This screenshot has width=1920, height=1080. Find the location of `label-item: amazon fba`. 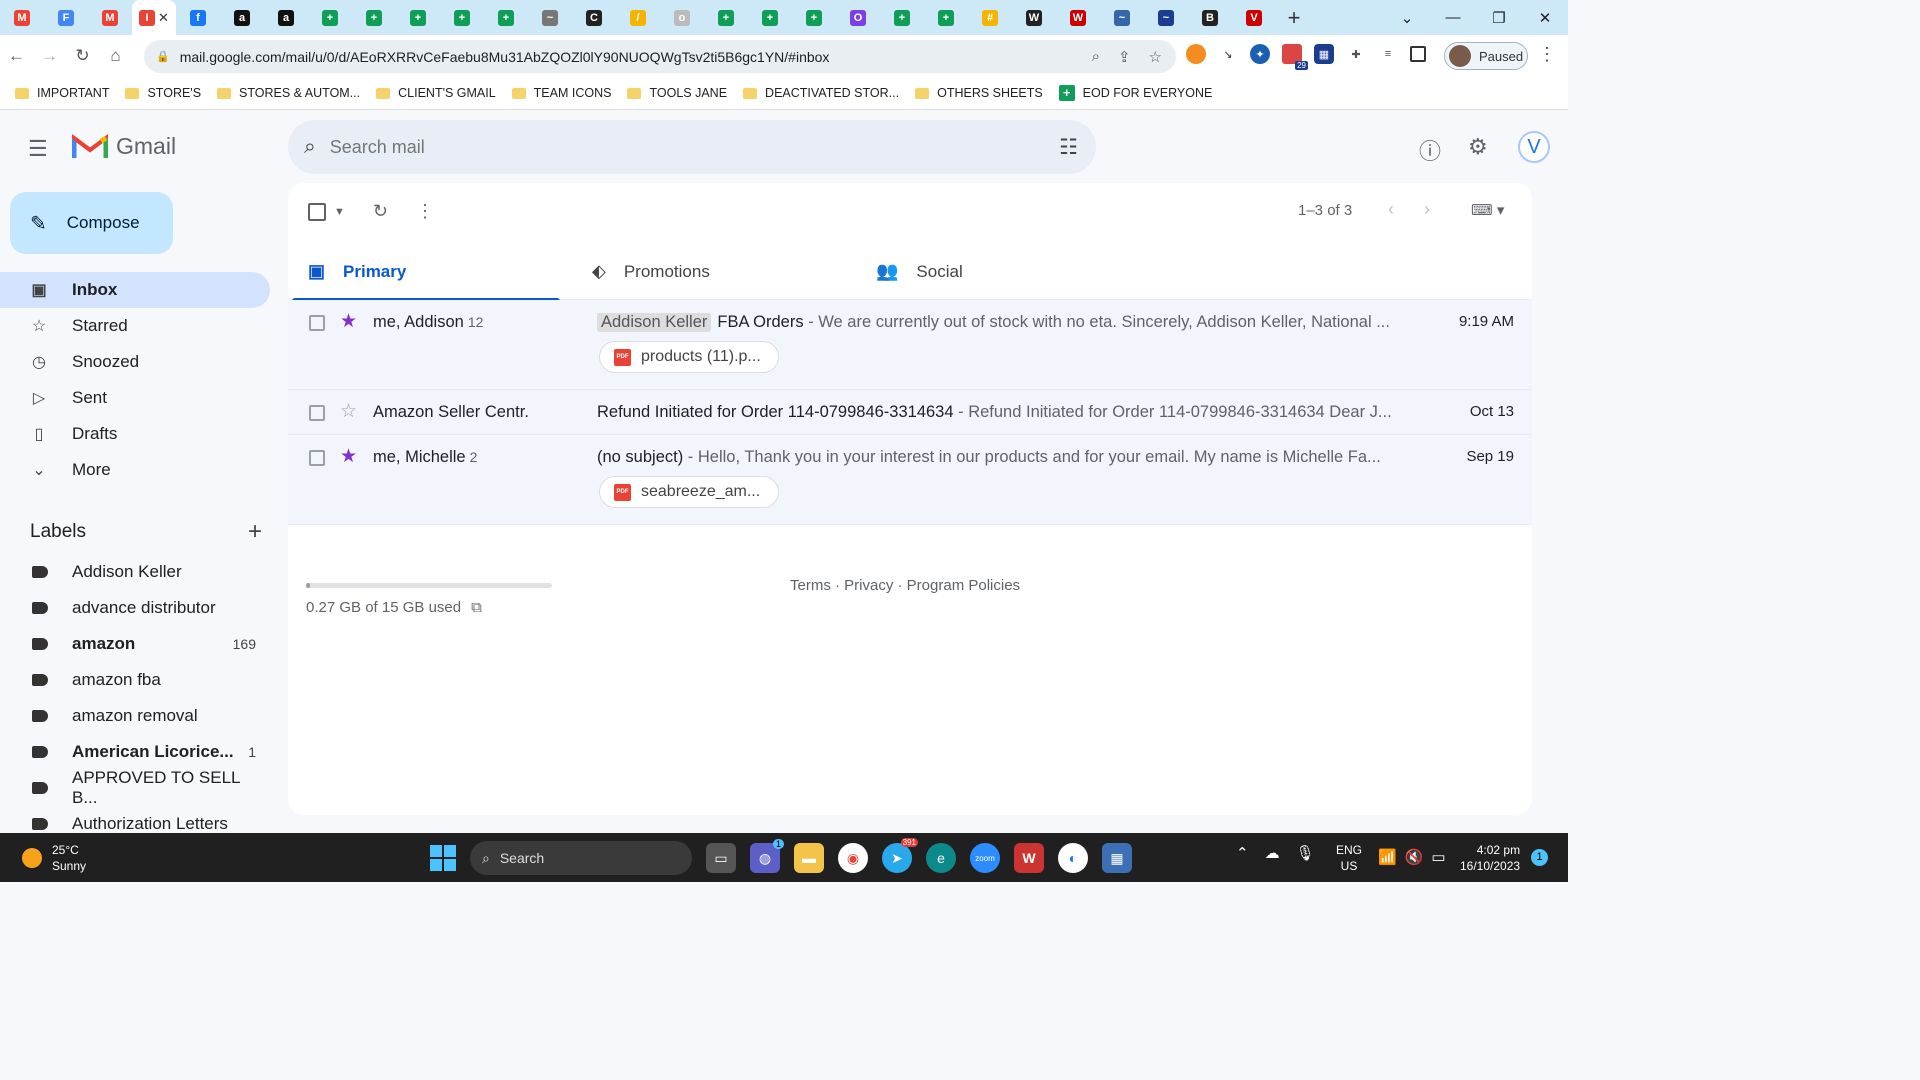

label-item: amazon fba is located at coordinates (135, 680).